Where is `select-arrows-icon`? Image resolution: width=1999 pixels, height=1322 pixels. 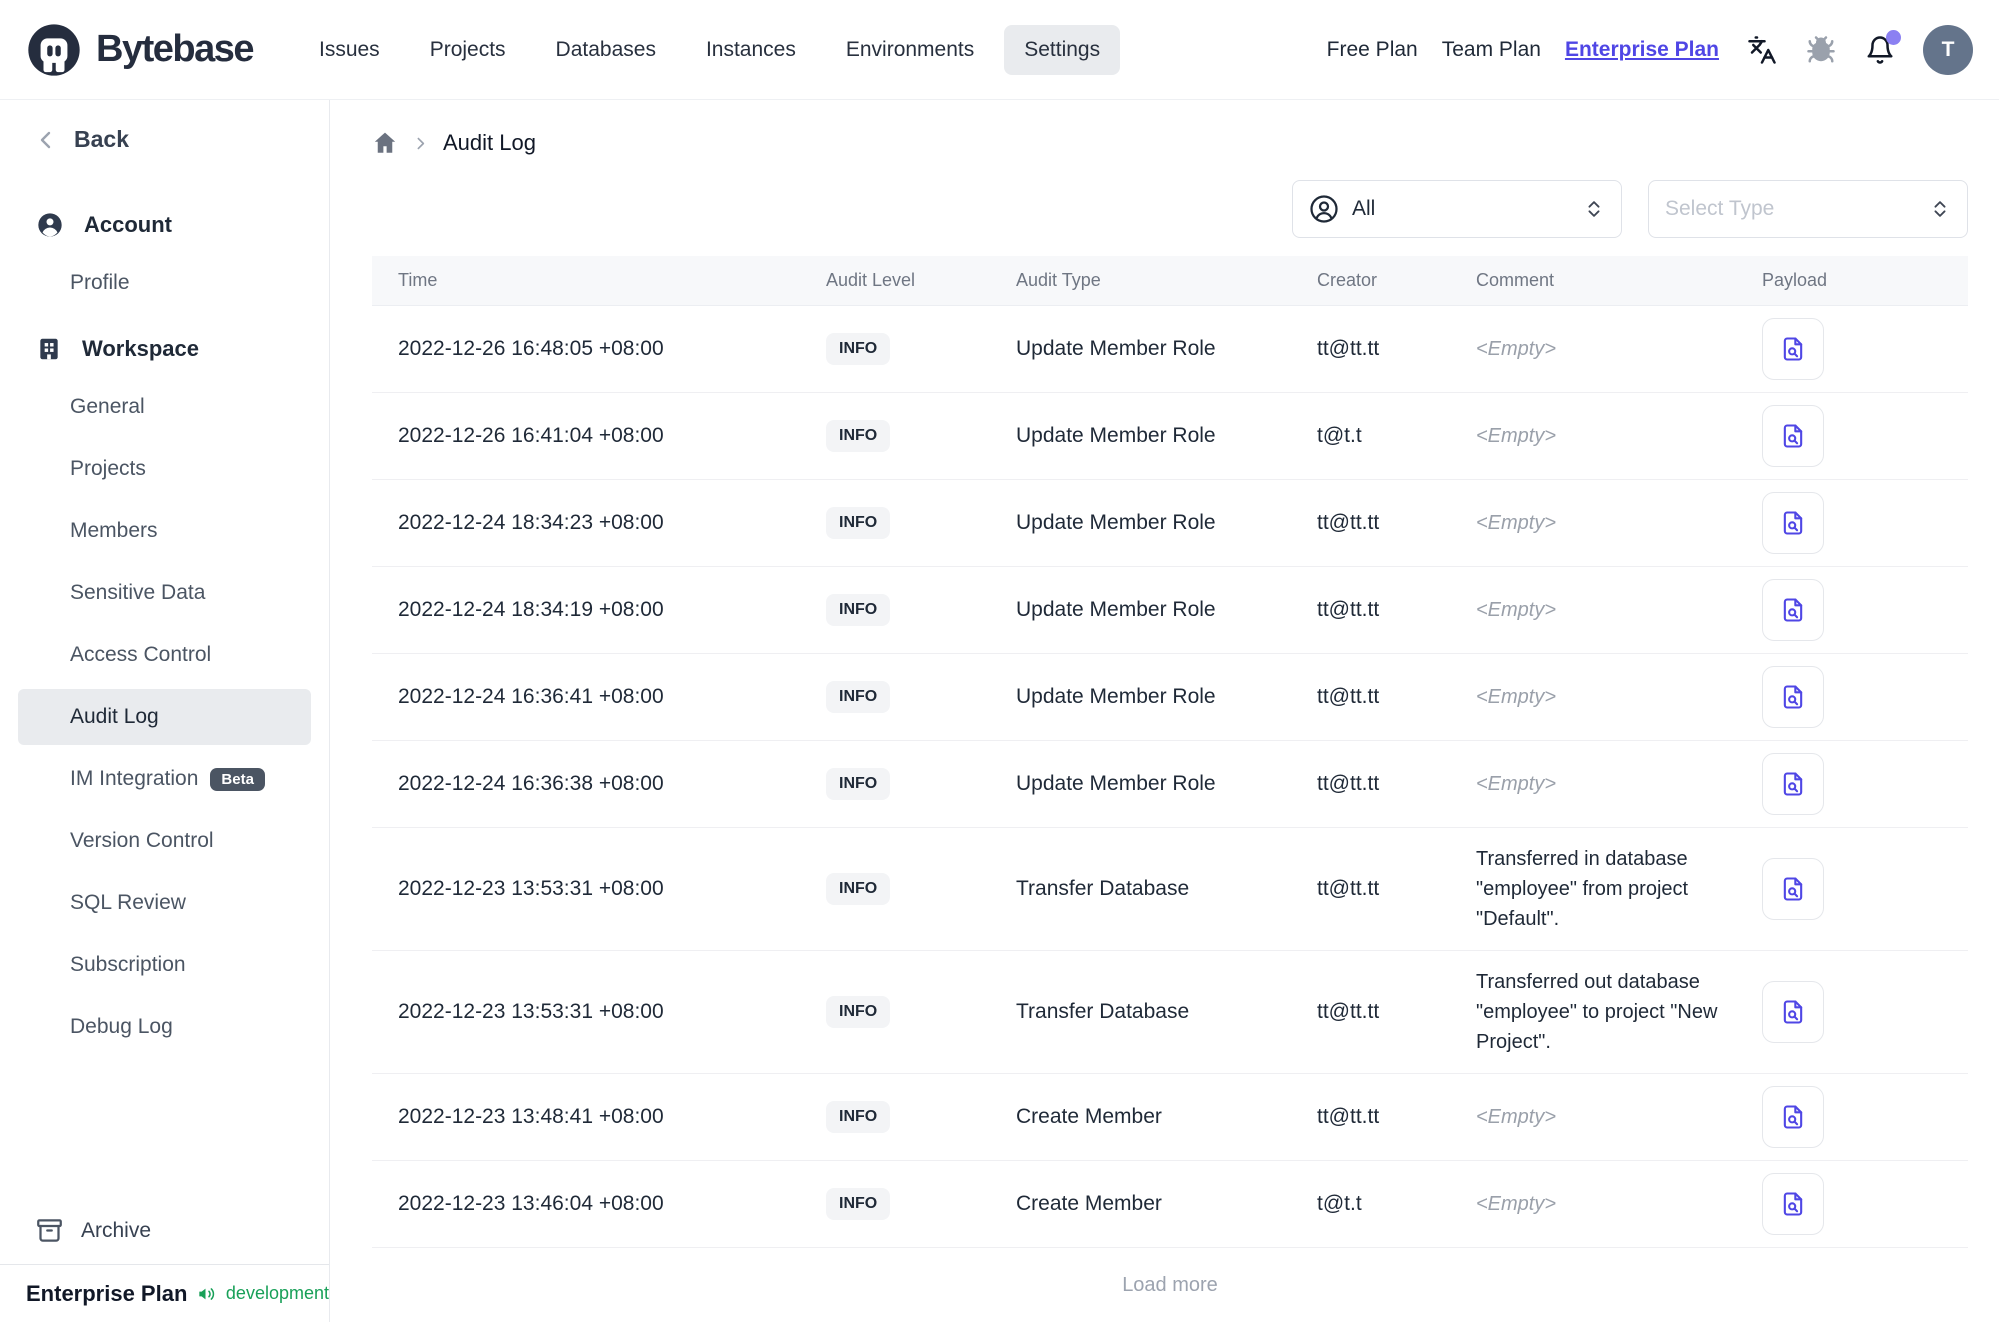
select-arrows-icon is located at coordinates (1940, 209).